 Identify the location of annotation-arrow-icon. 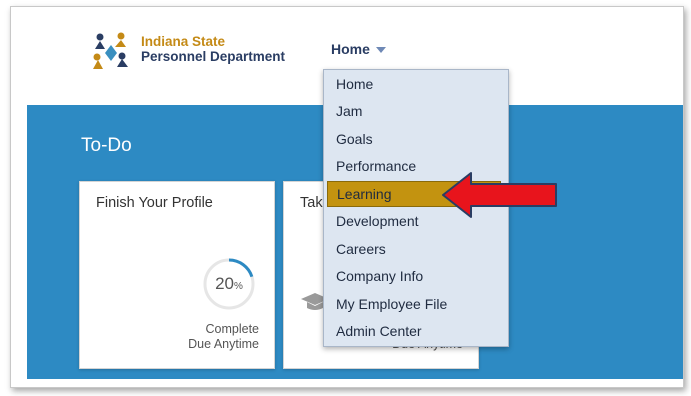
(499, 195).